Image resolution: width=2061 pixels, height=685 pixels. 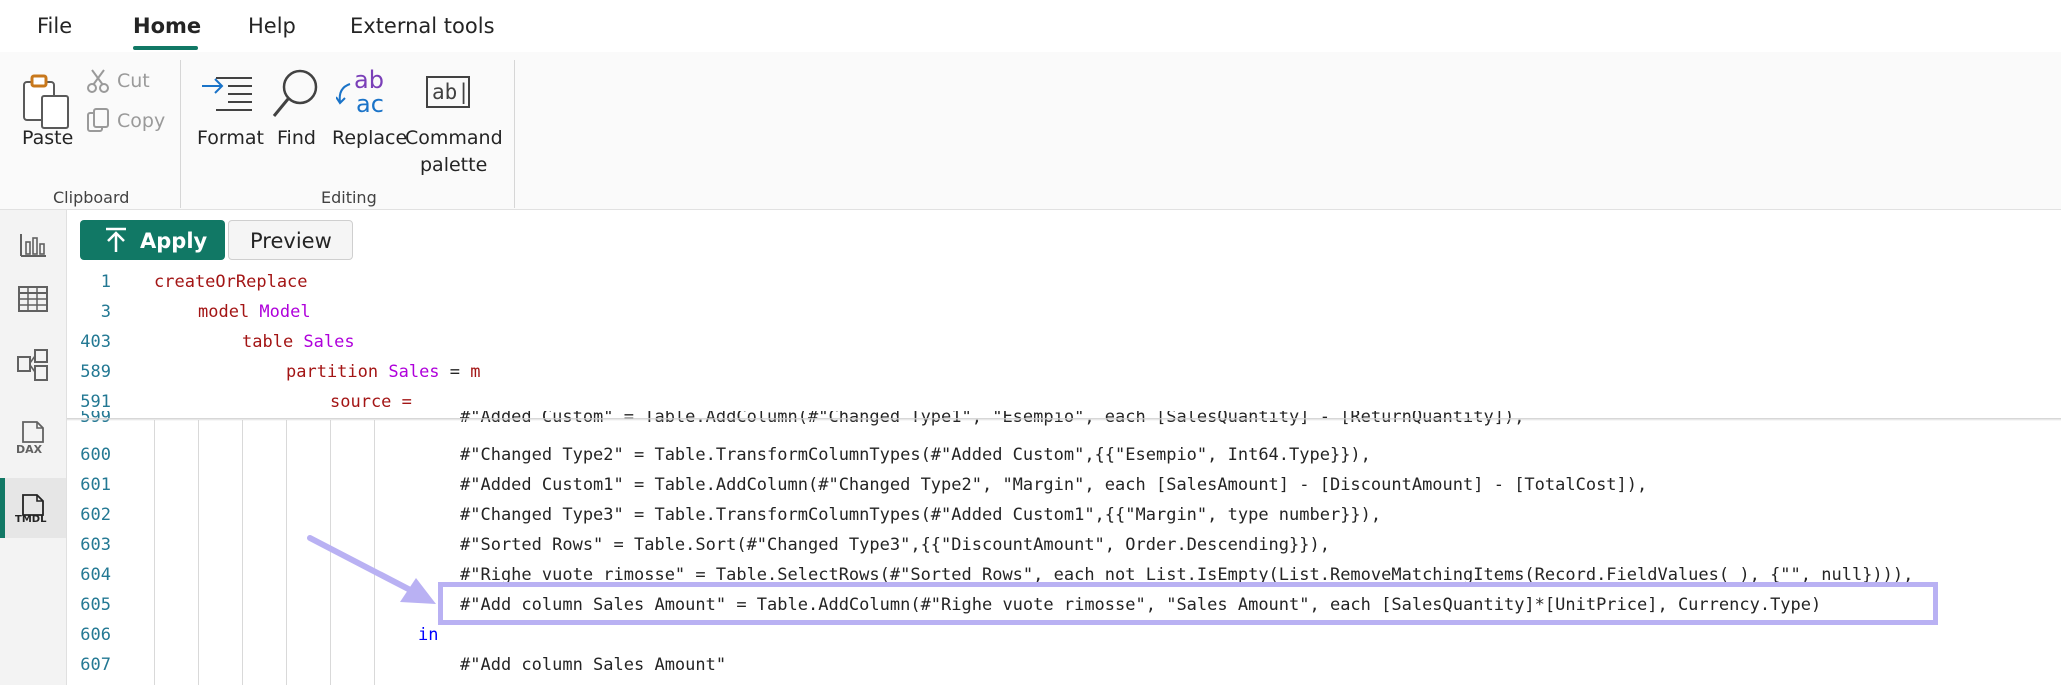 What do you see at coordinates (95, 485) in the screenshot?
I see `line-number: 601` at bounding box center [95, 485].